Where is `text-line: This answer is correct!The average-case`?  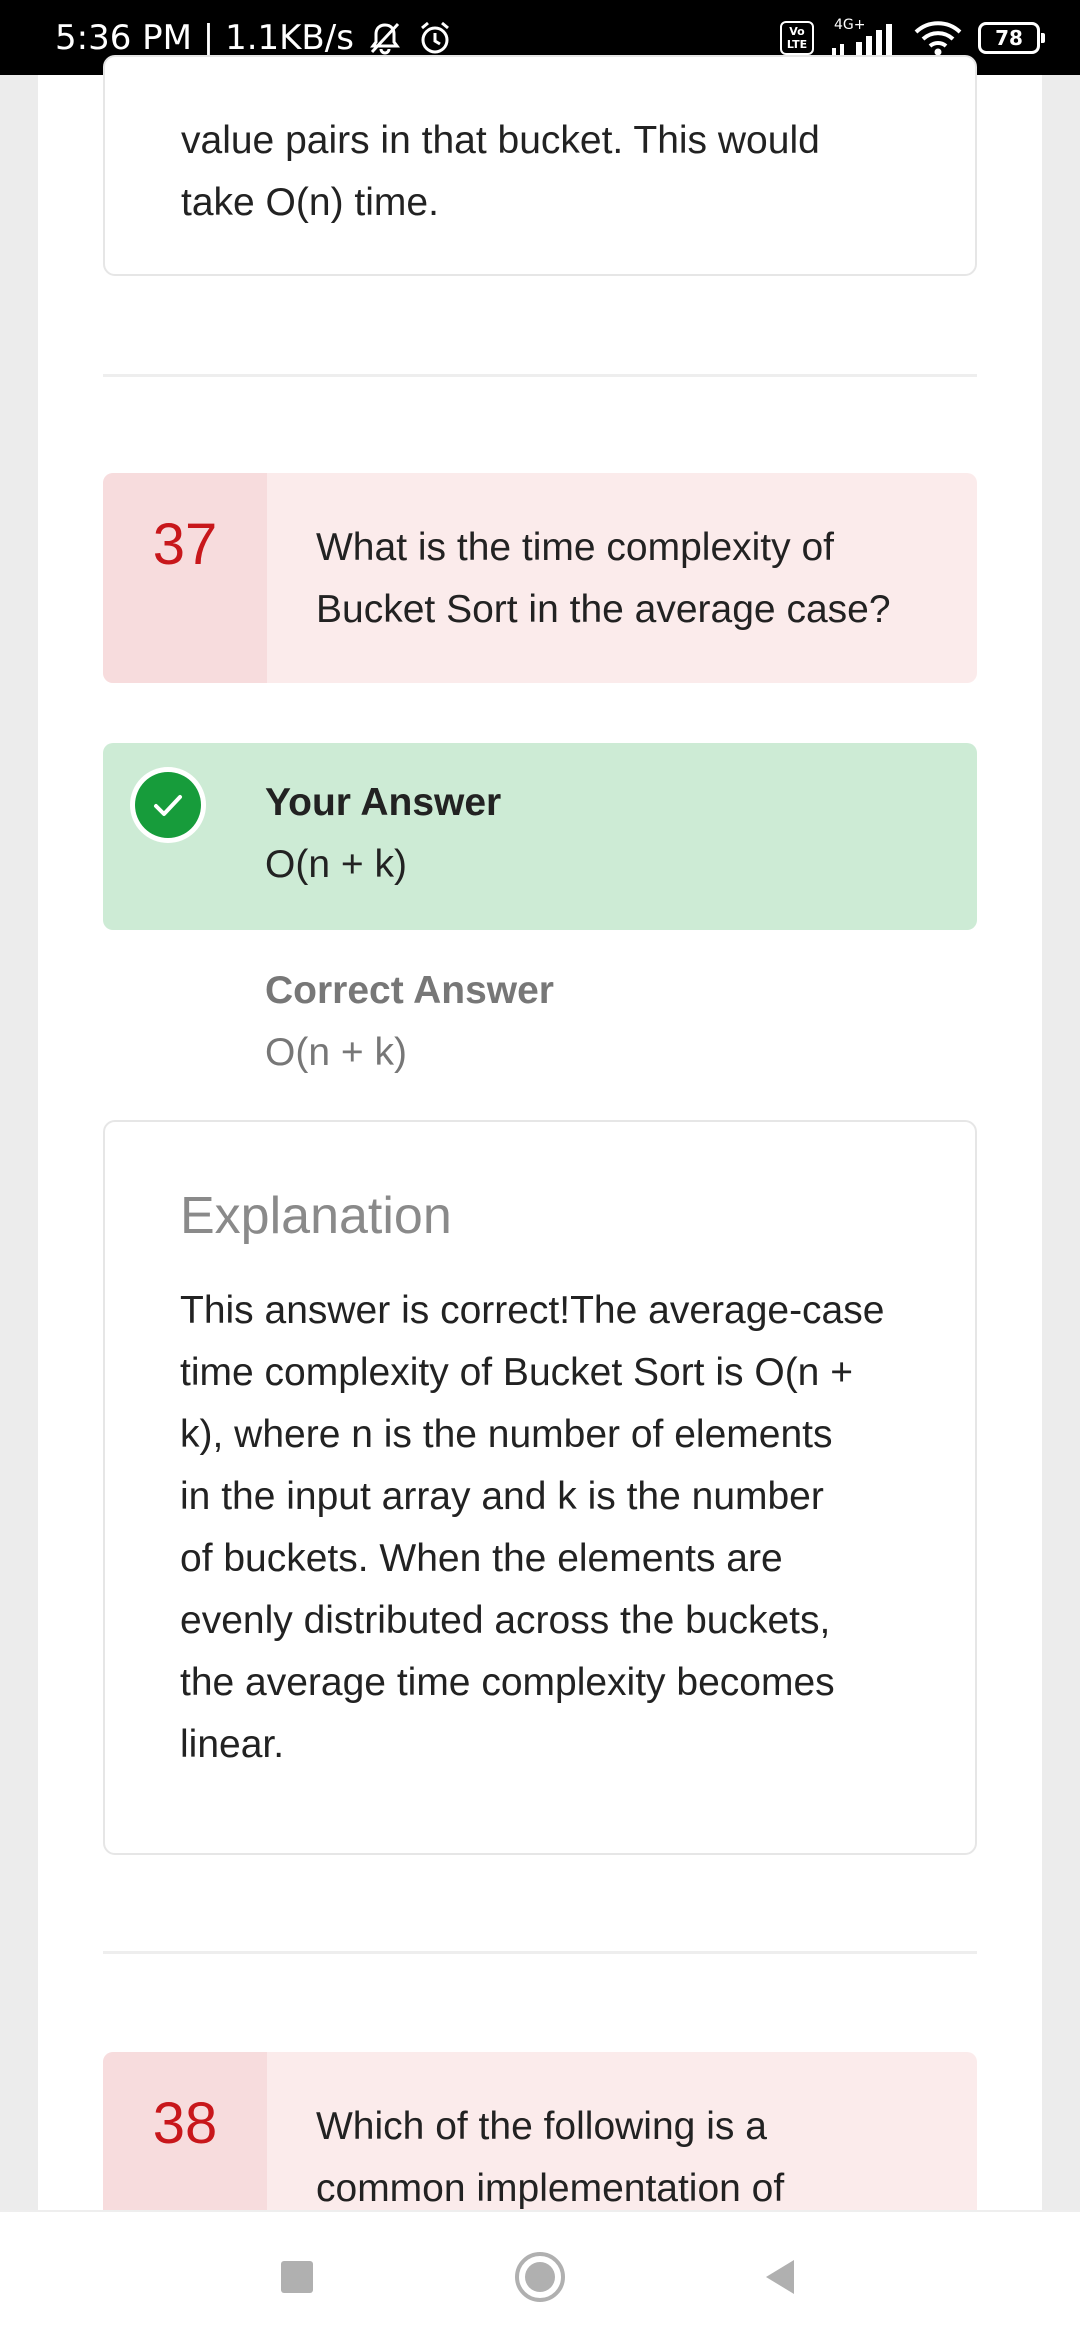
text-line: This answer is correct!The average-case is located at coordinates (532, 1310).